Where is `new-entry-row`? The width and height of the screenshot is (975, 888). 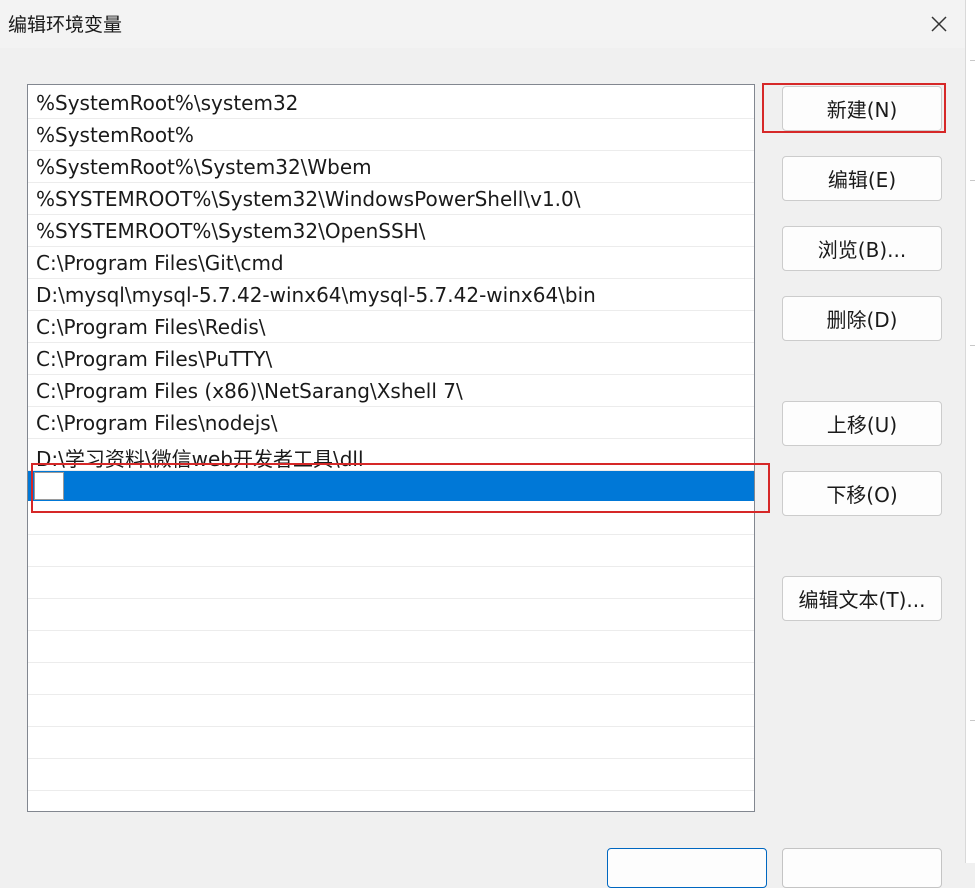
new-entry-row is located at coordinates (391, 486).